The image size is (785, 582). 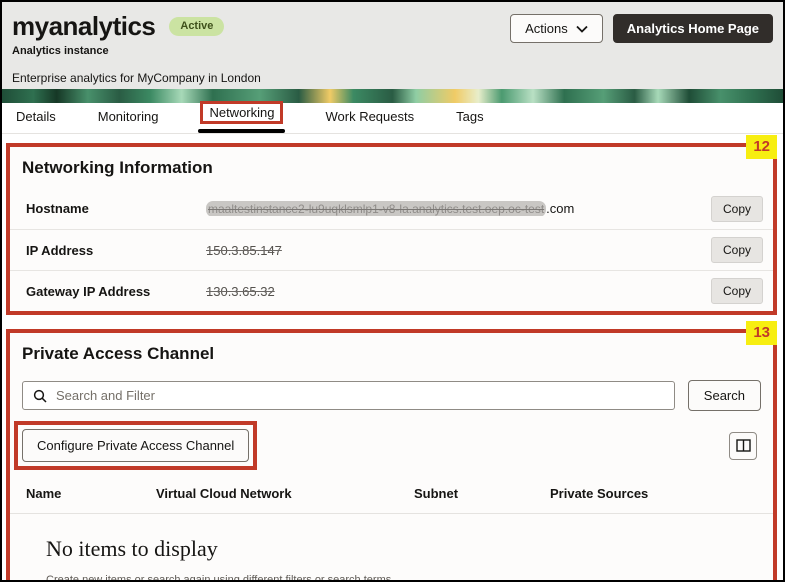 I want to click on hostname-label: Hostname, so click(x=57, y=208).